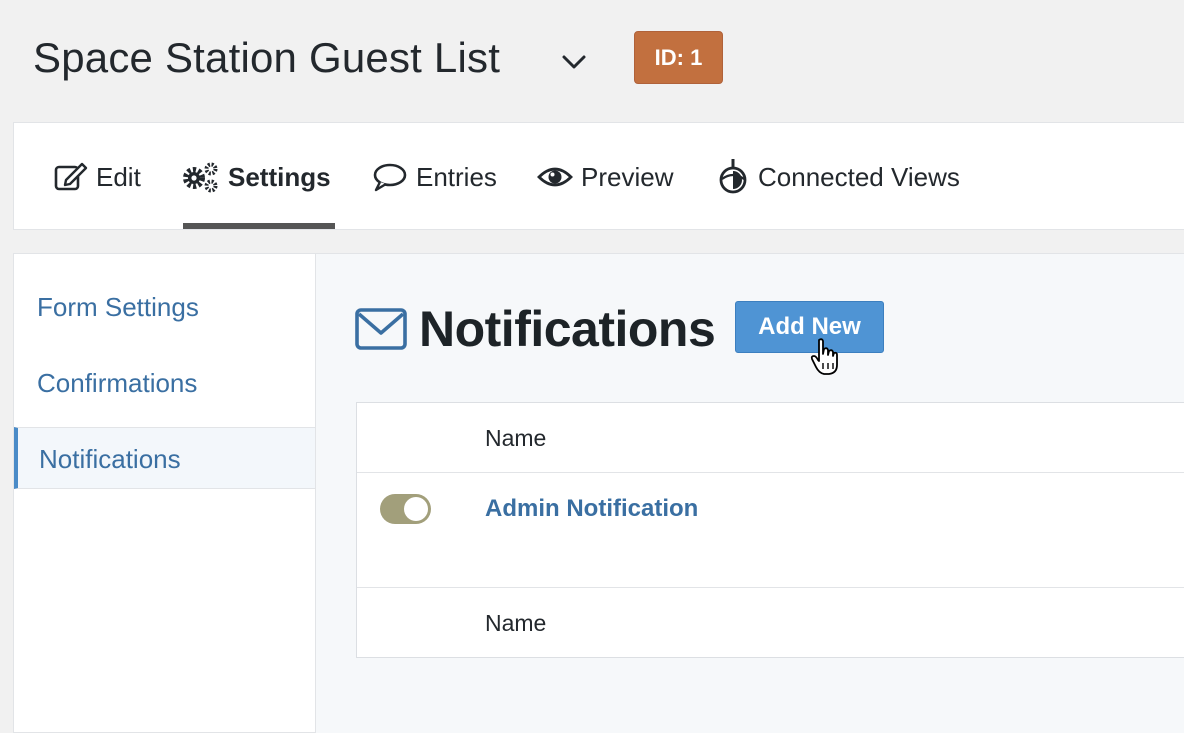 The width and height of the screenshot is (1184, 733). I want to click on comment-icon, so click(390, 177).